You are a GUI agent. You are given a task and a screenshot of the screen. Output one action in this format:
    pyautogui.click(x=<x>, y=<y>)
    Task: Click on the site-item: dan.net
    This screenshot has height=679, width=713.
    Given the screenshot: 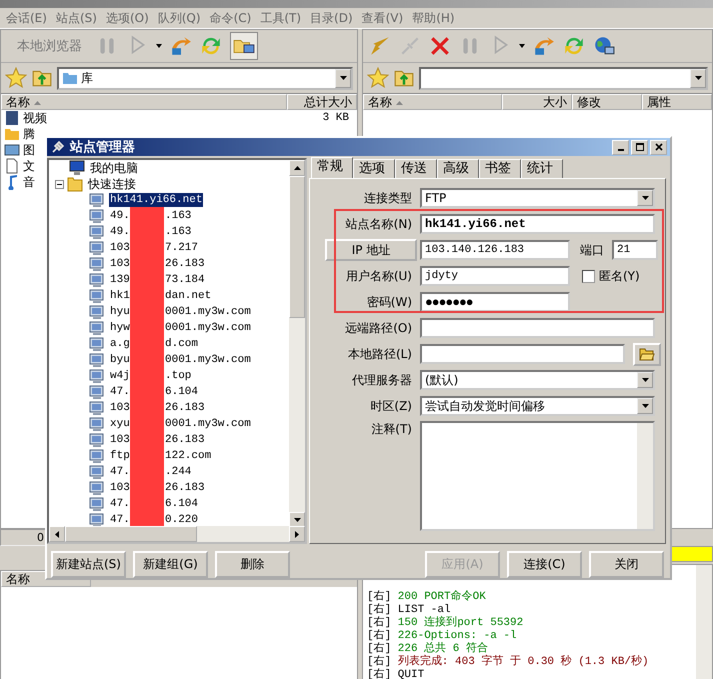 What is the action you would take?
    pyautogui.click(x=188, y=296)
    